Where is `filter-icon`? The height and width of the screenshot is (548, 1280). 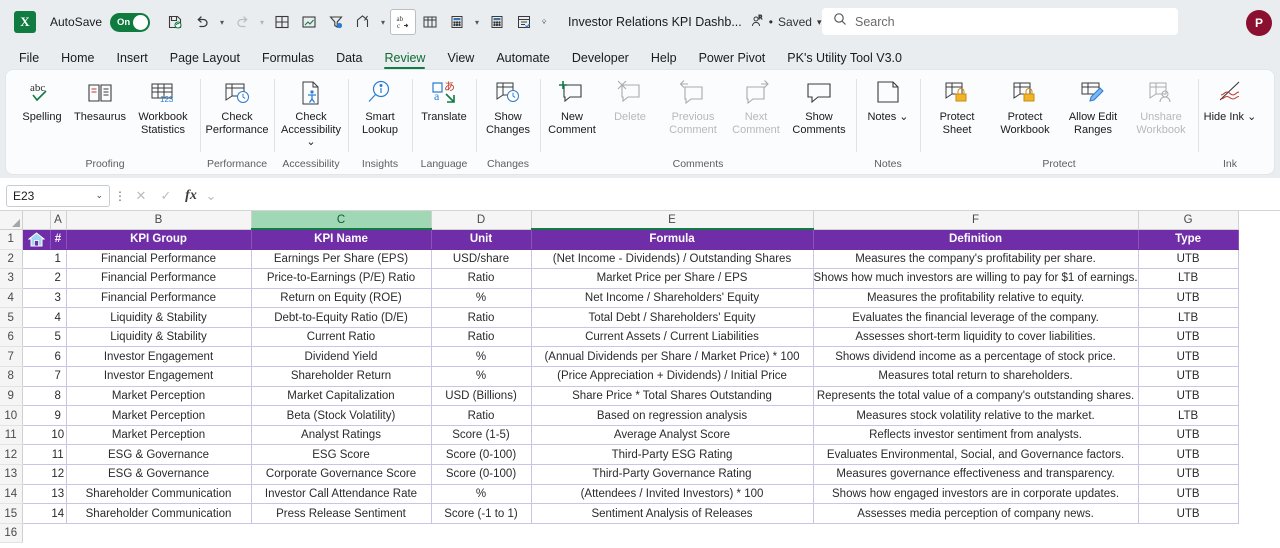
filter-icon is located at coordinates (336, 22).